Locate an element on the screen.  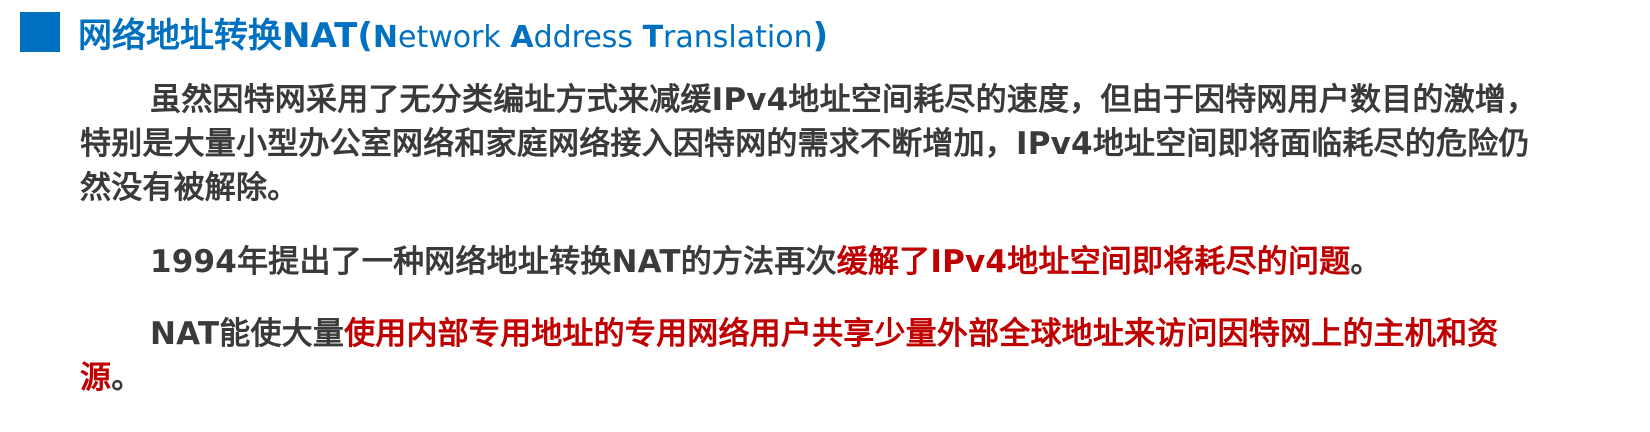
paragraph-2-end: 。 is located at coordinates (1366, 262).